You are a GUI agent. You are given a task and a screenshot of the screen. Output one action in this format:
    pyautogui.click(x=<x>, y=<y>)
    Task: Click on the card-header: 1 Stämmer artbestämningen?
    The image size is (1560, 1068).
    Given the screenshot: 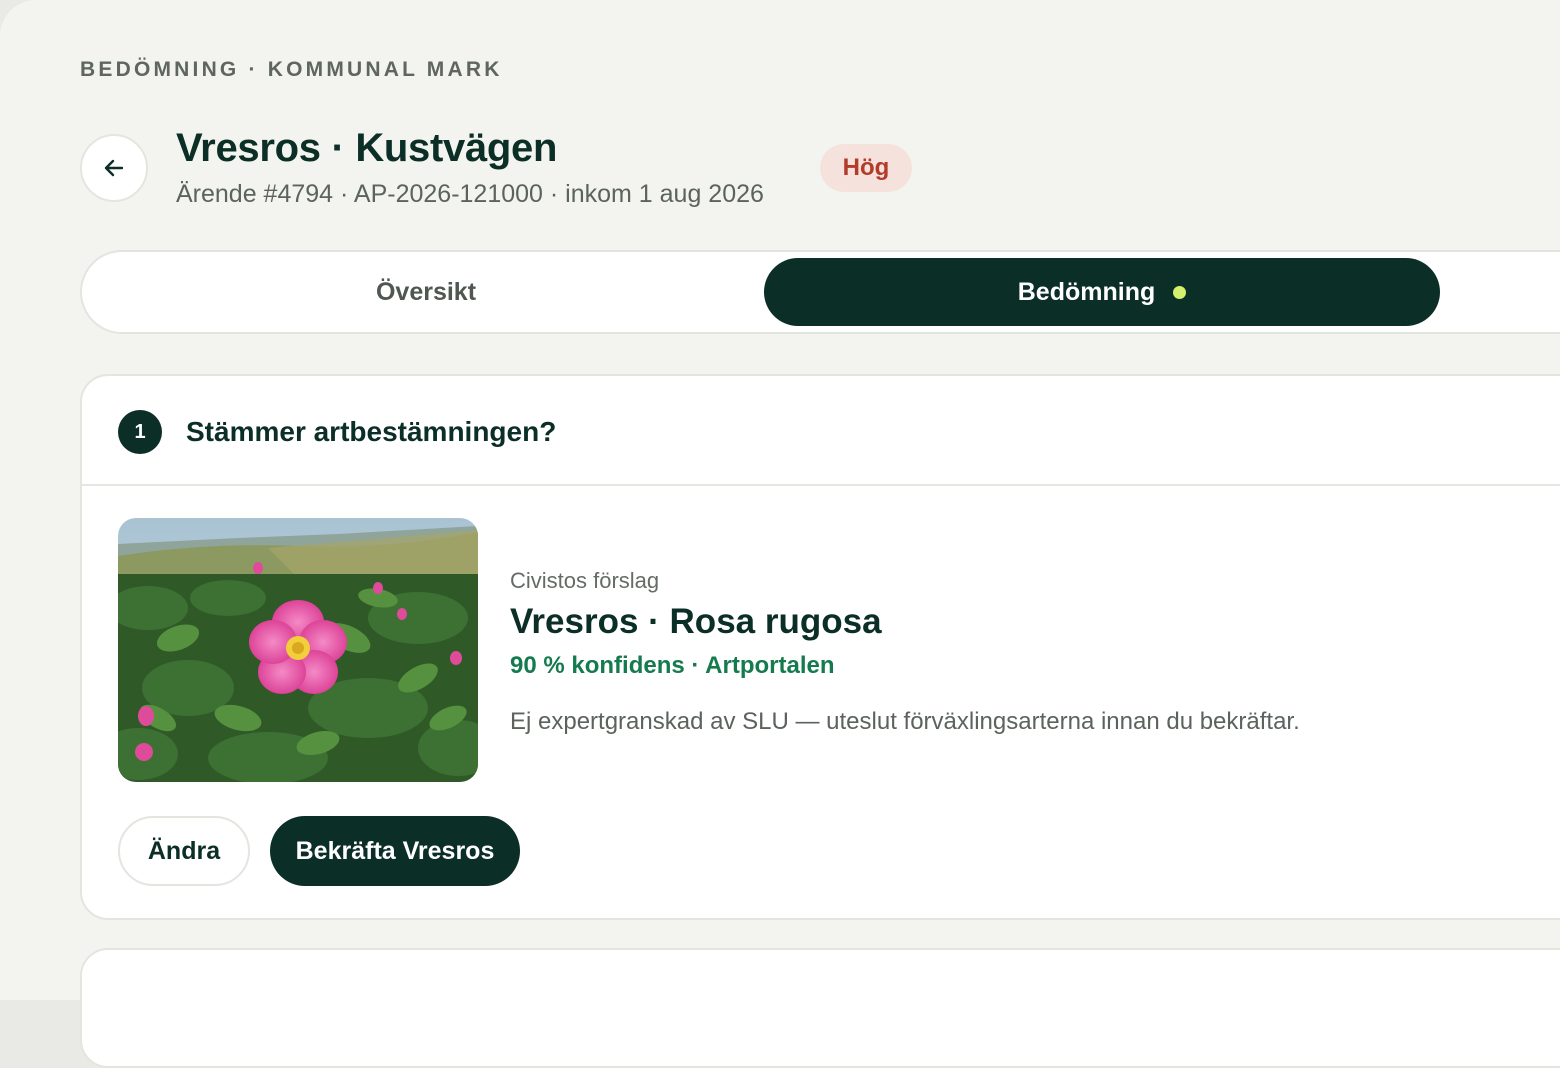 What is the action you would take?
    pyautogui.click(x=821, y=431)
    